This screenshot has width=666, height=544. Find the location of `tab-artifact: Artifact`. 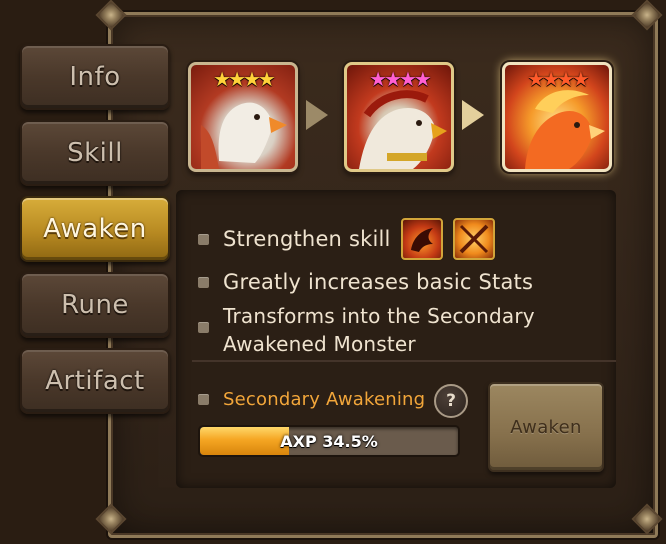

tab-artifact: Artifact is located at coordinates (95, 381).